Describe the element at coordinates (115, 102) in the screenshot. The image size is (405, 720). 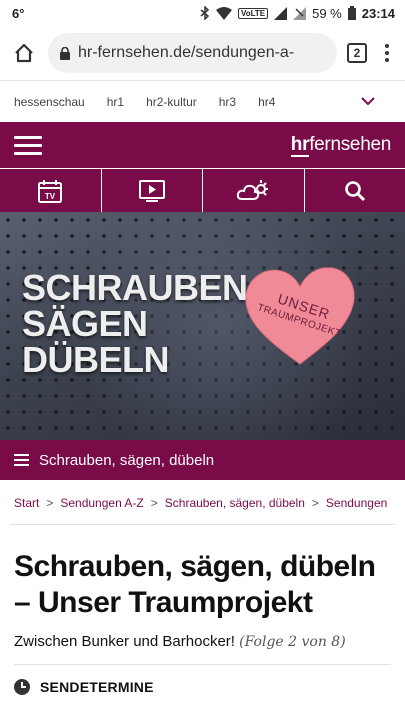
I see `channel-link-hr1: hr1` at that location.